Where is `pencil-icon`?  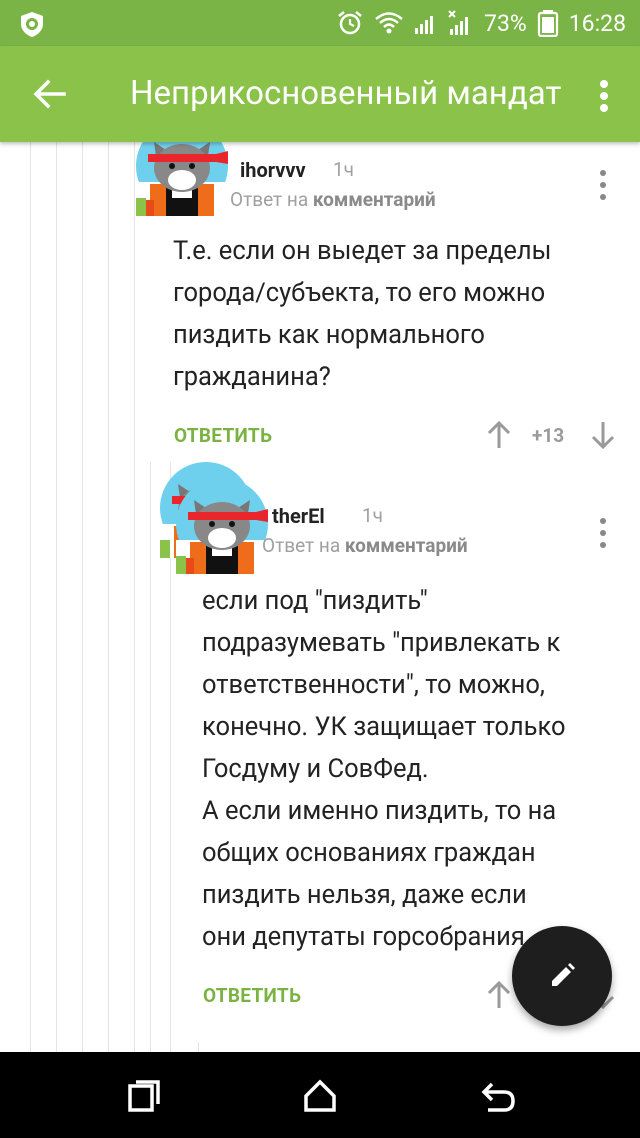 pencil-icon is located at coordinates (563, 974).